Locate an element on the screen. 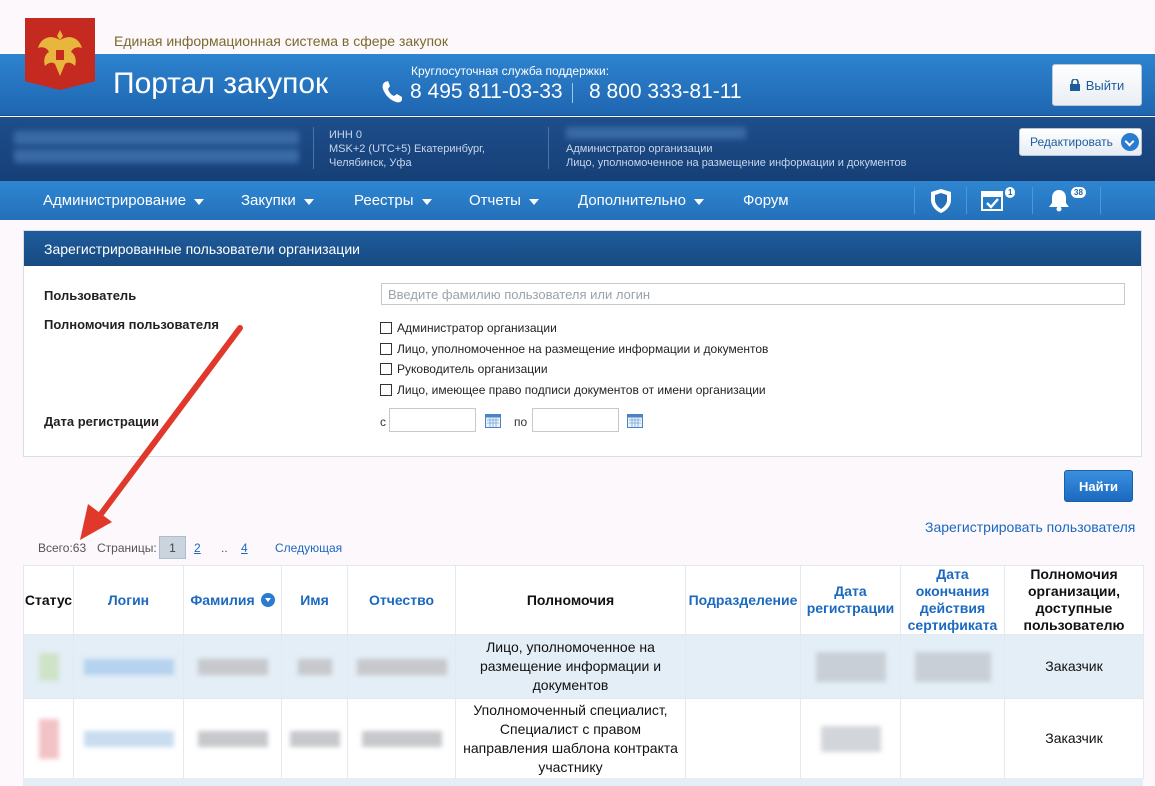 The width and height of the screenshot is (1155, 786). patronymic-cell is located at coordinates (401, 738).